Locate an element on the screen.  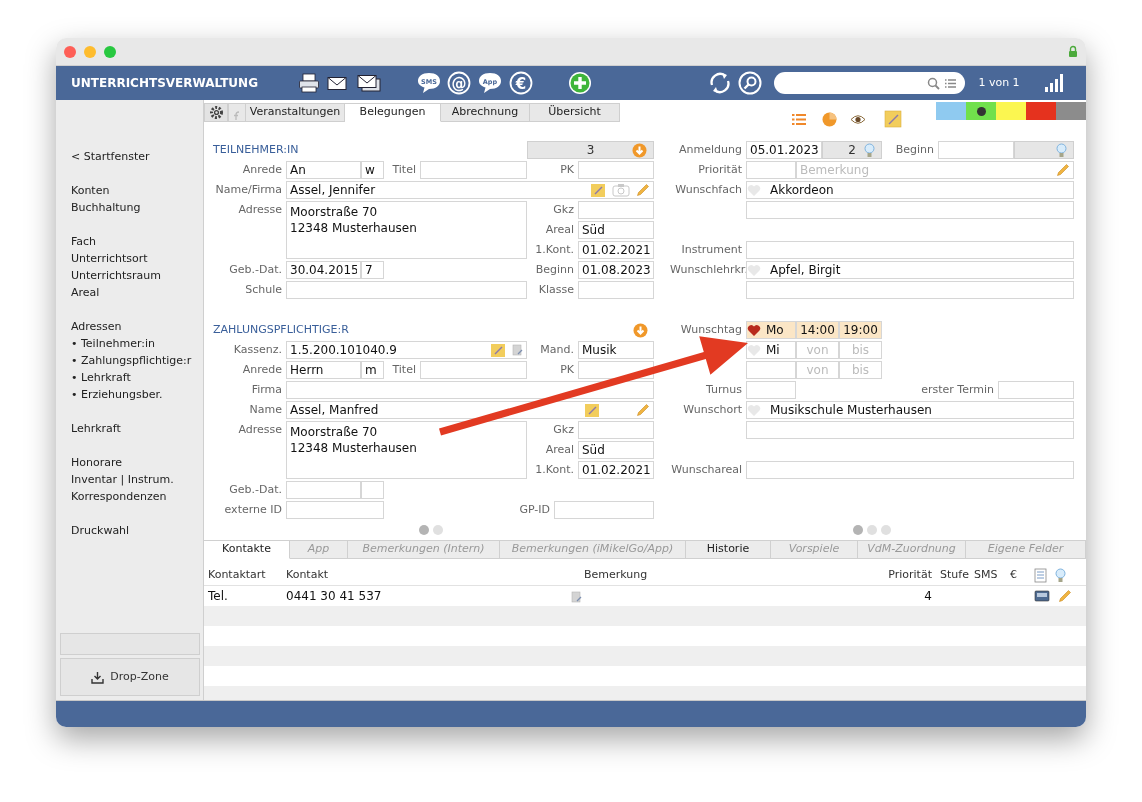
time-field: 19:00 is located at coordinates (860, 330).